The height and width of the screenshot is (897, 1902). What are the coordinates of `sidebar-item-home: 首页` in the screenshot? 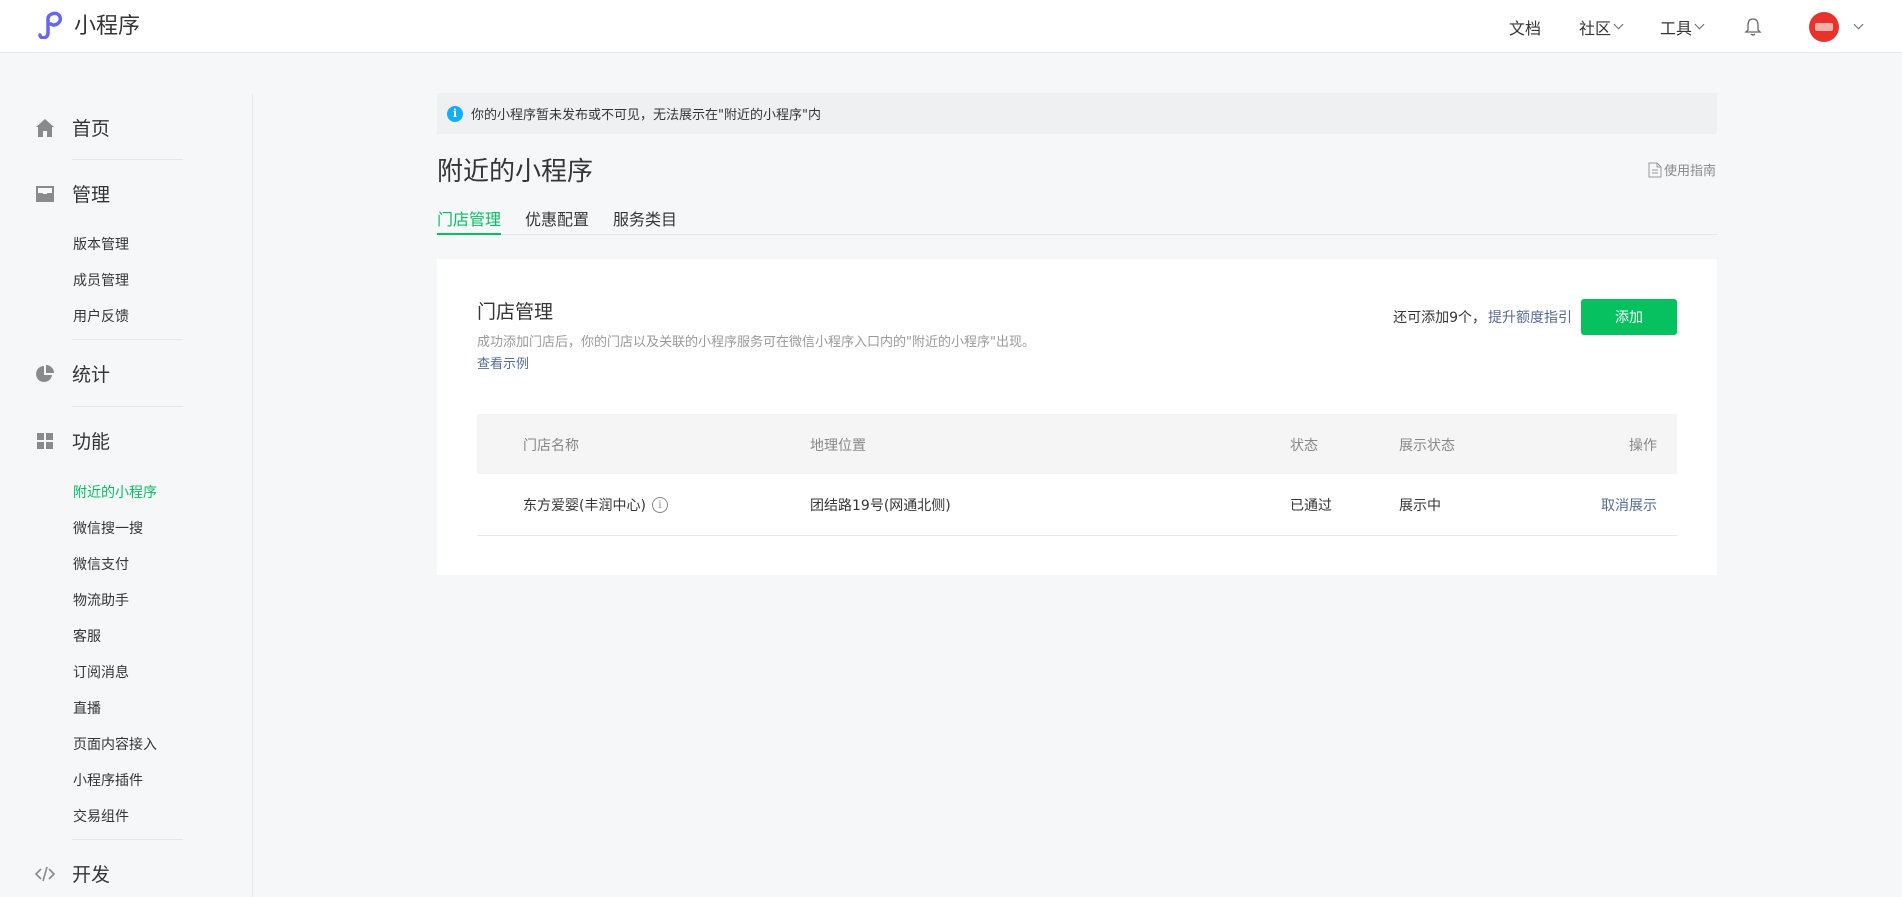 It's located at (72, 127).